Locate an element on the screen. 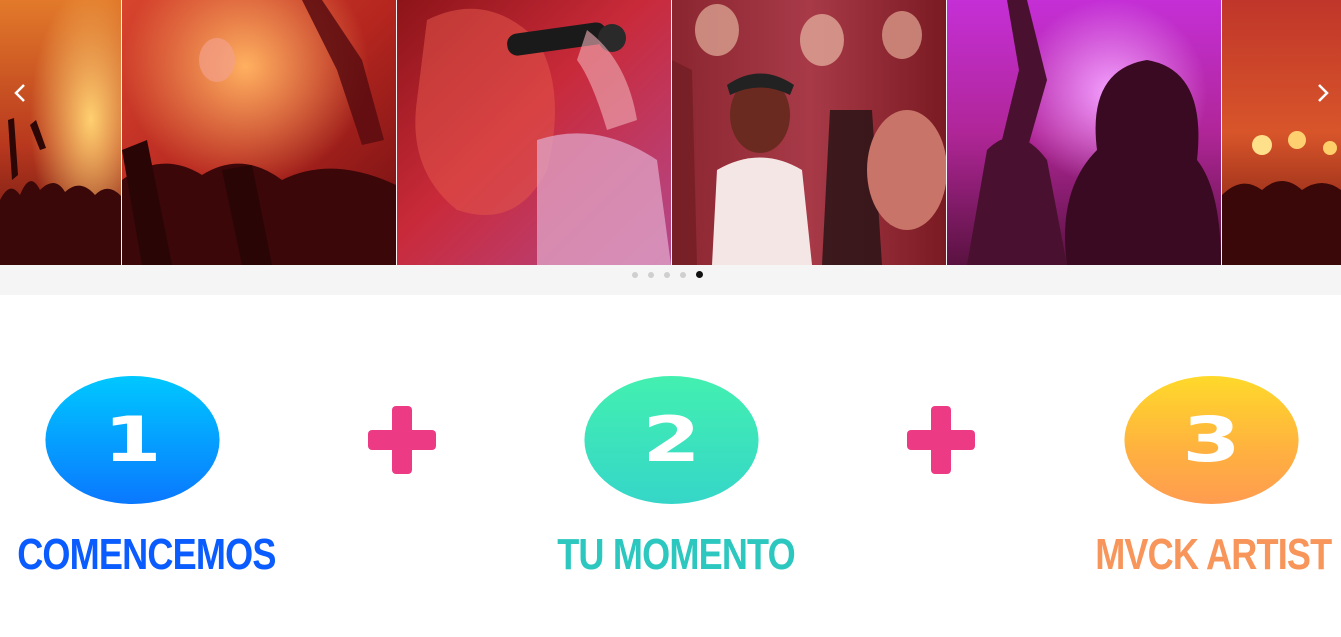  step-1-number: 1 is located at coordinates (132, 439).